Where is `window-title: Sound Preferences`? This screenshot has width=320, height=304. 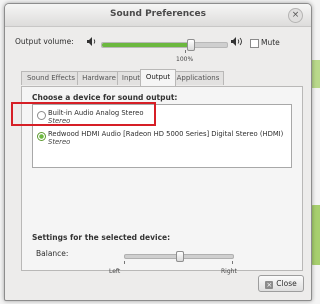
window-title: Sound Preferences is located at coordinates (158, 14).